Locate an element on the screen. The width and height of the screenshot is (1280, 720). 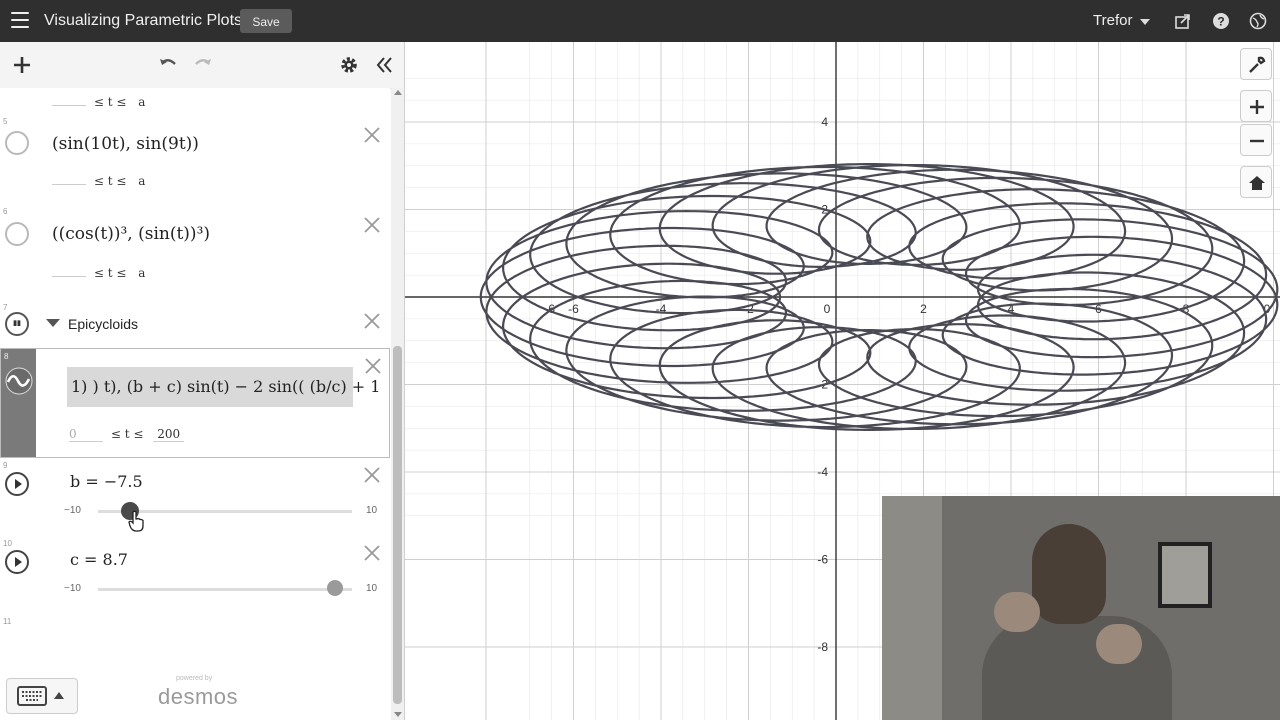
graph-settings-button is located at coordinates (1256, 64).